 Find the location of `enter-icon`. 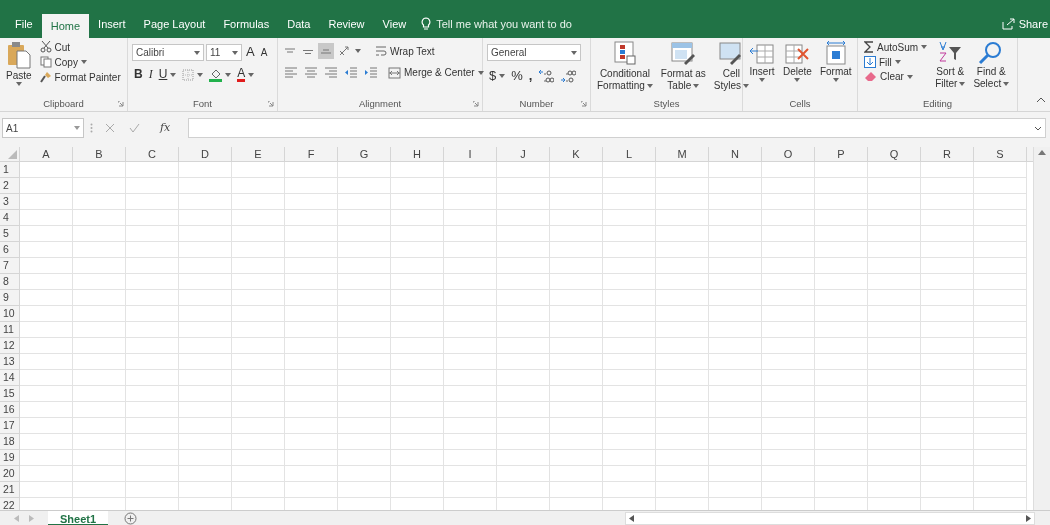

enter-icon is located at coordinates (134, 128).